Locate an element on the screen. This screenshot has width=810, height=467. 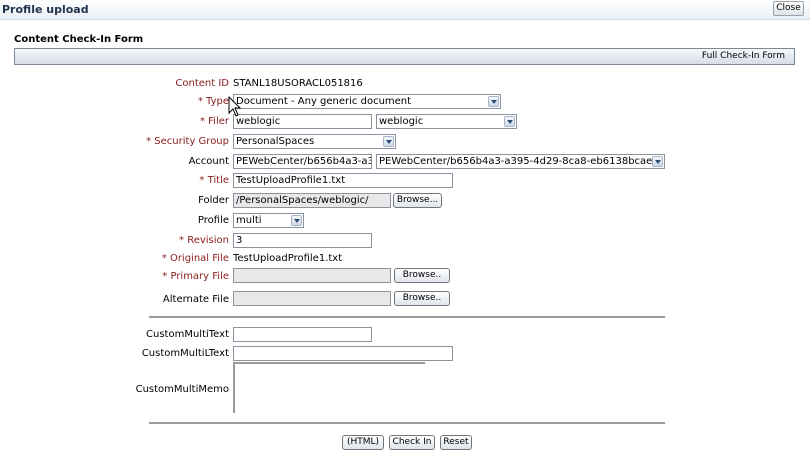
original-file-value: TestUploadProfile1.txt is located at coordinates (288, 258).